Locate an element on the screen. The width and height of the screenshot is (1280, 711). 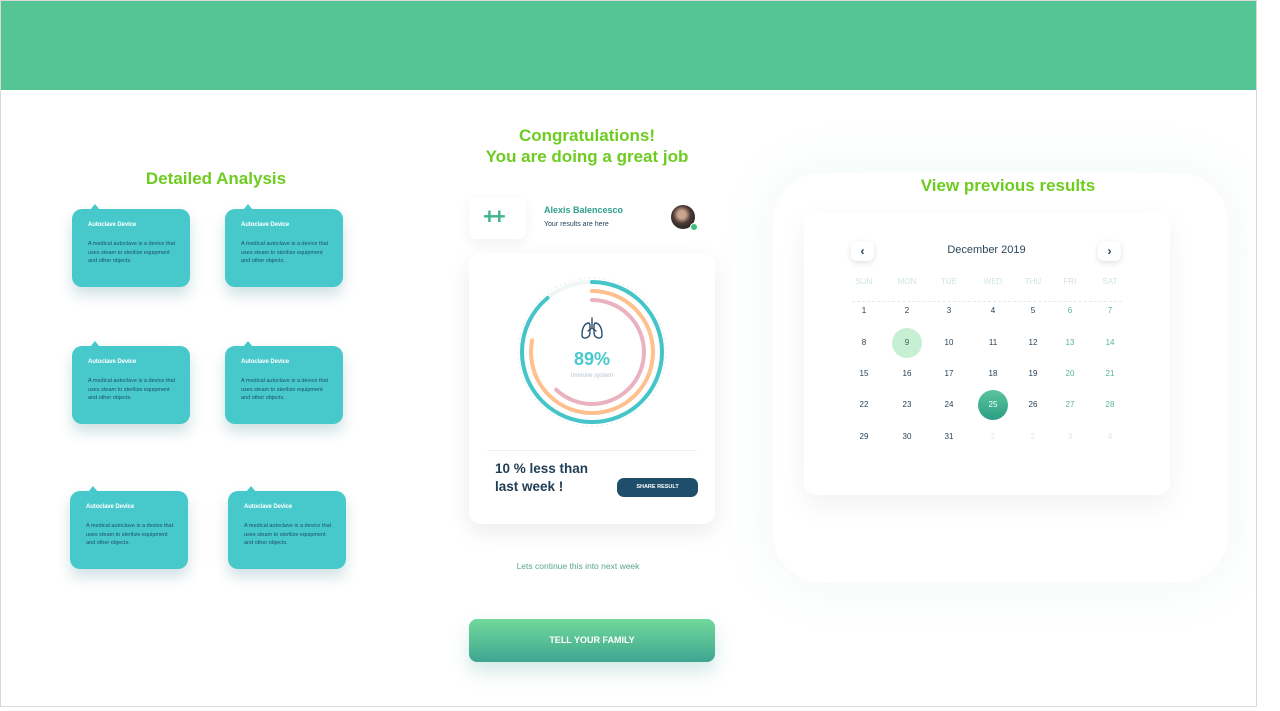
calendar-day: 27 is located at coordinates (1070, 405).